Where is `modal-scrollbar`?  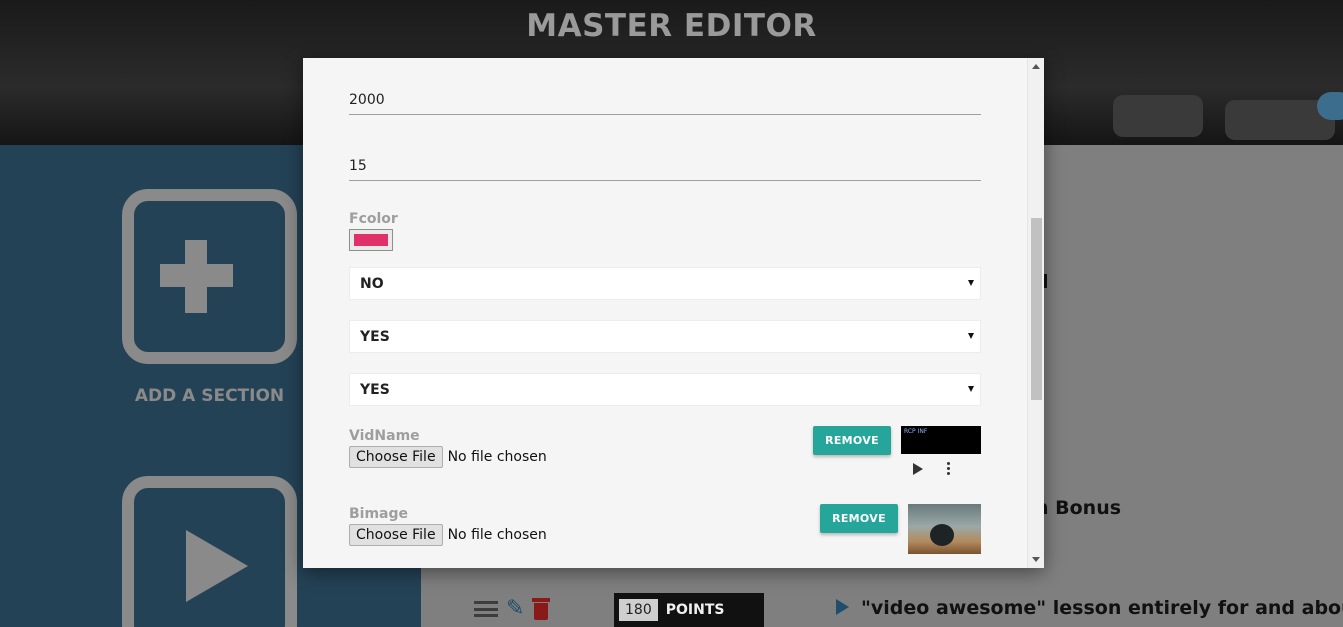 modal-scrollbar is located at coordinates (1035, 313).